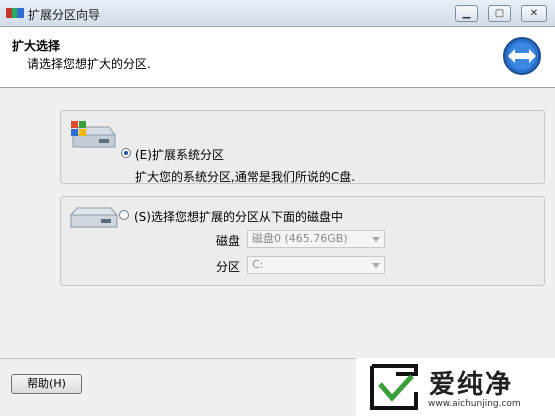 This screenshot has height=416, width=555. Describe the element at coordinates (238, 216) in the screenshot. I see `select-partition-label: (S)选择您想扩展的分区从下面的磁盘中` at that location.